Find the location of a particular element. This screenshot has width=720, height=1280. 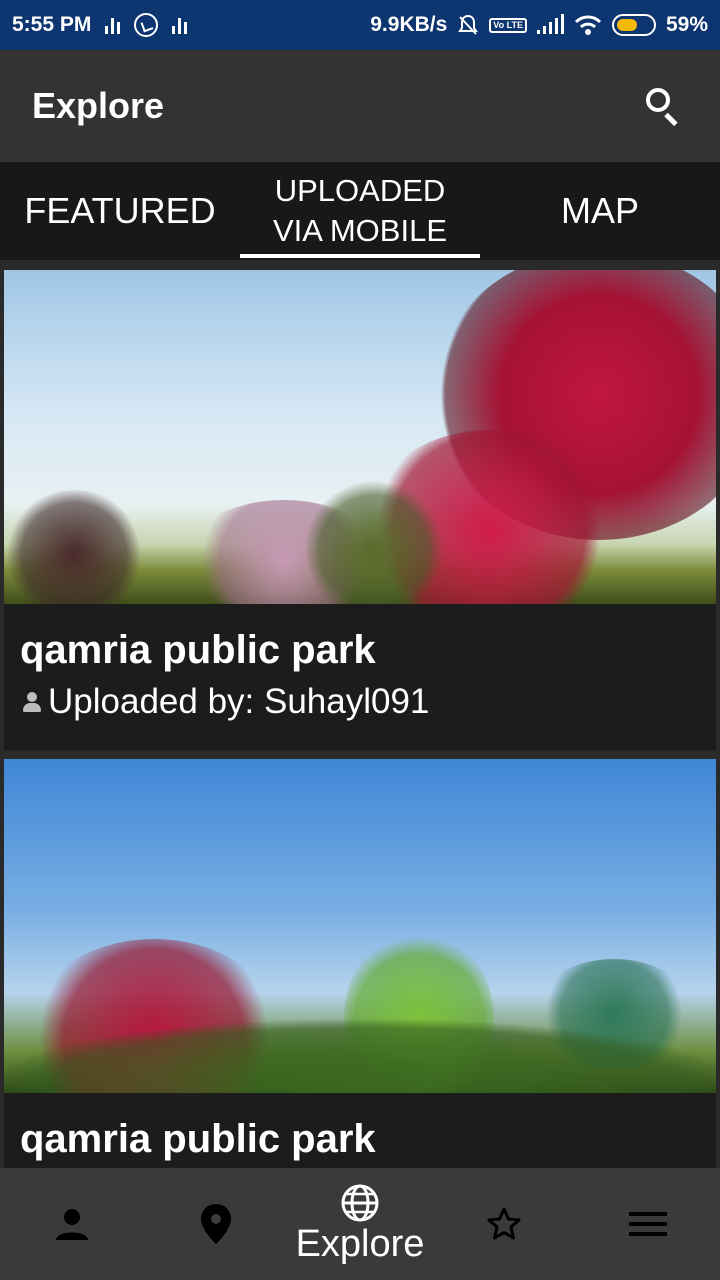

tab-uploaded-via-mobile: UPLOADED VIA MOBILE is located at coordinates (360, 211).